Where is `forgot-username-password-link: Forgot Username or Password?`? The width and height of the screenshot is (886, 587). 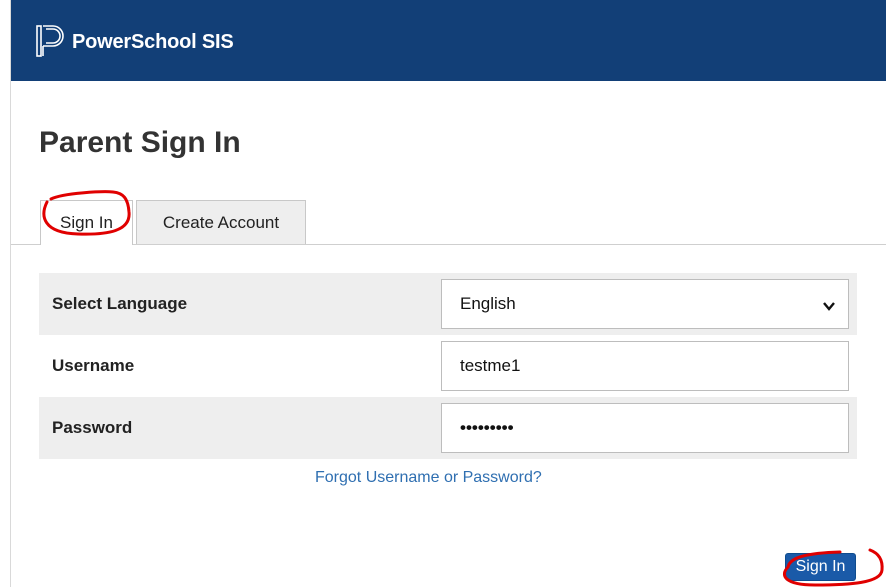
forgot-username-password-link: Forgot Username or Password? is located at coordinates (428, 478).